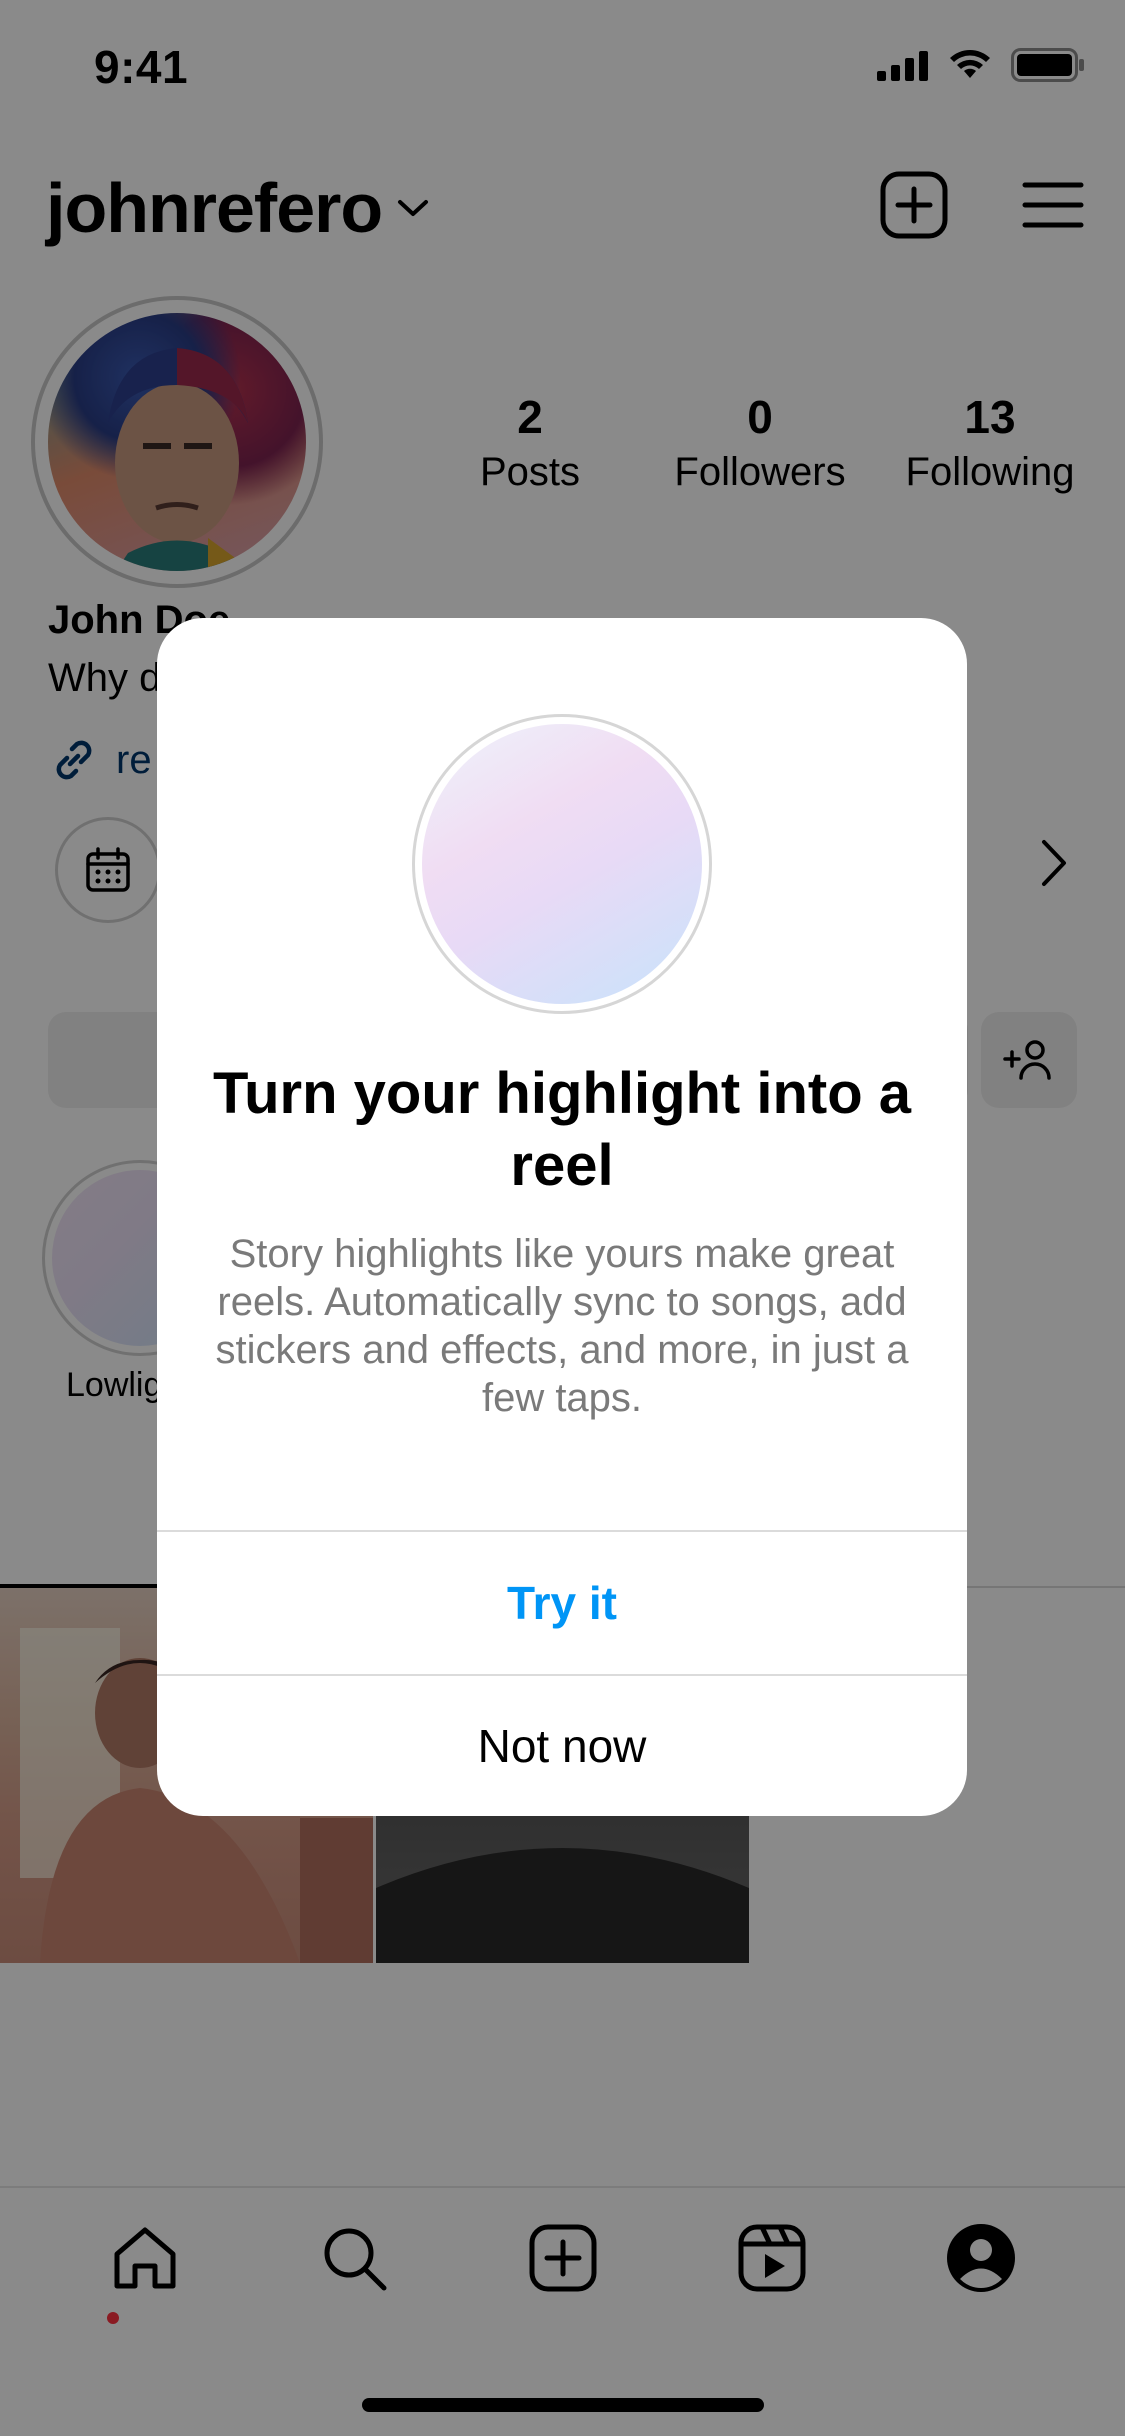  Describe the element at coordinates (562, 1129) in the screenshot. I see `dialog-title: Turn your highlight into a reel` at that location.